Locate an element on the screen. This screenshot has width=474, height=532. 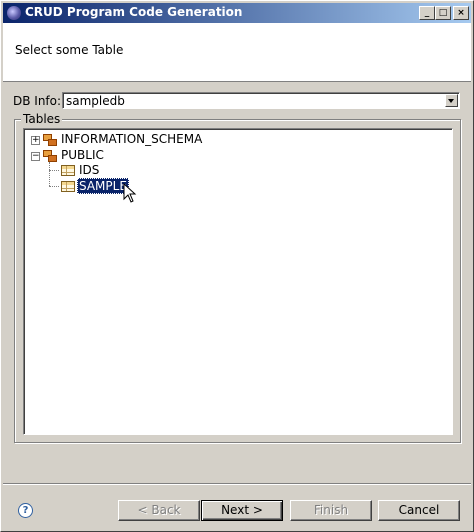
collapse-icon: − is located at coordinates (35, 156).